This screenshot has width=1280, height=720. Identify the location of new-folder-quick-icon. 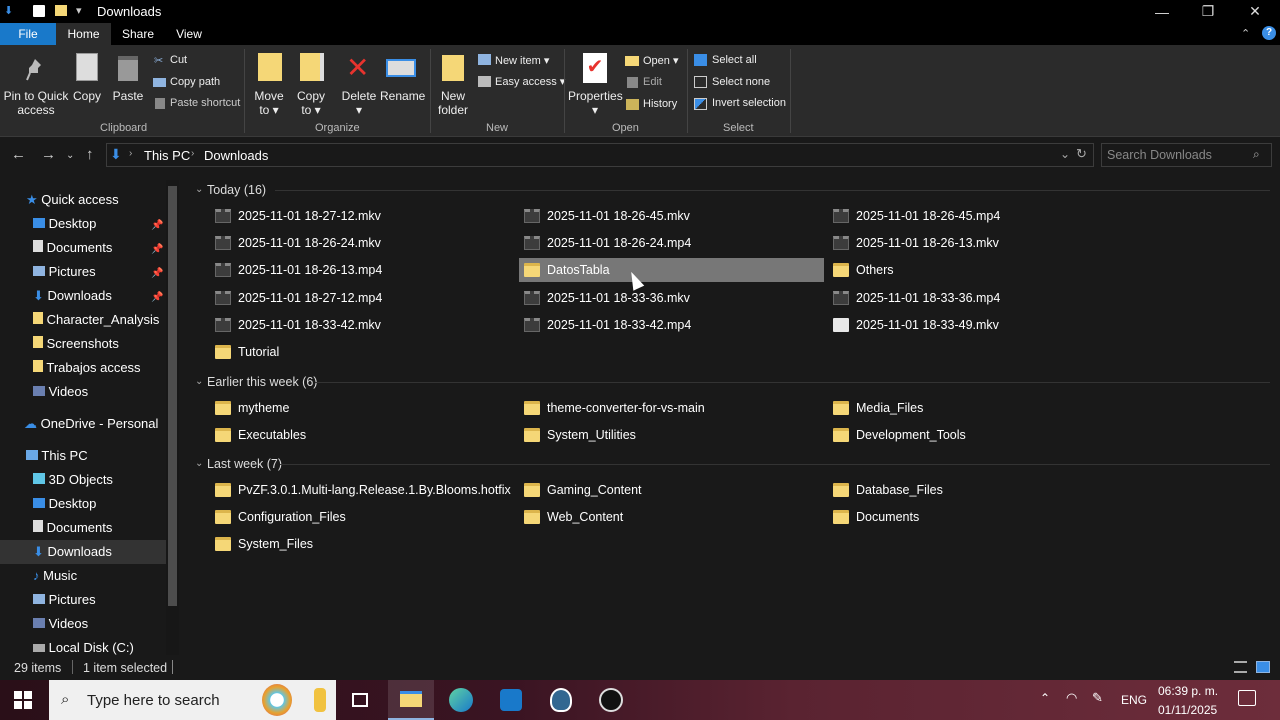
(61, 10).